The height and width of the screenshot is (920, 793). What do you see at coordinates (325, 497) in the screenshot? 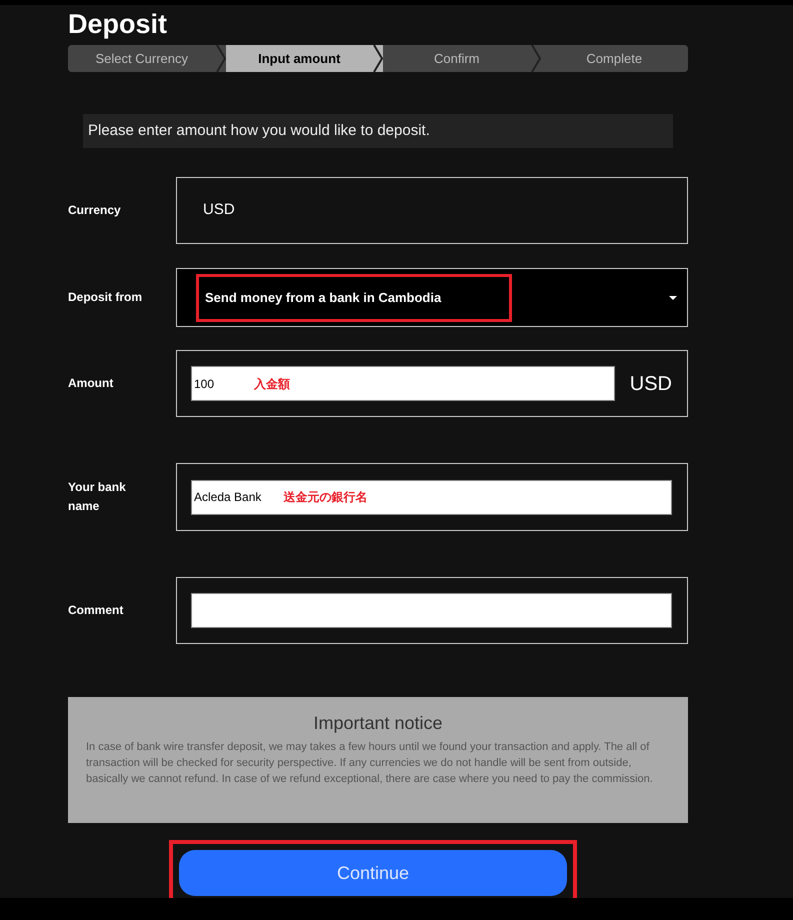
I see `annotation-text: 送金元の銀行名` at bounding box center [325, 497].